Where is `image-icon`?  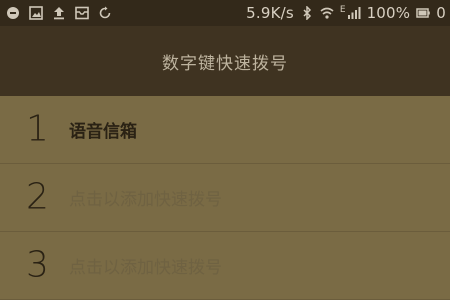
image-icon is located at coordinates (36, 13).